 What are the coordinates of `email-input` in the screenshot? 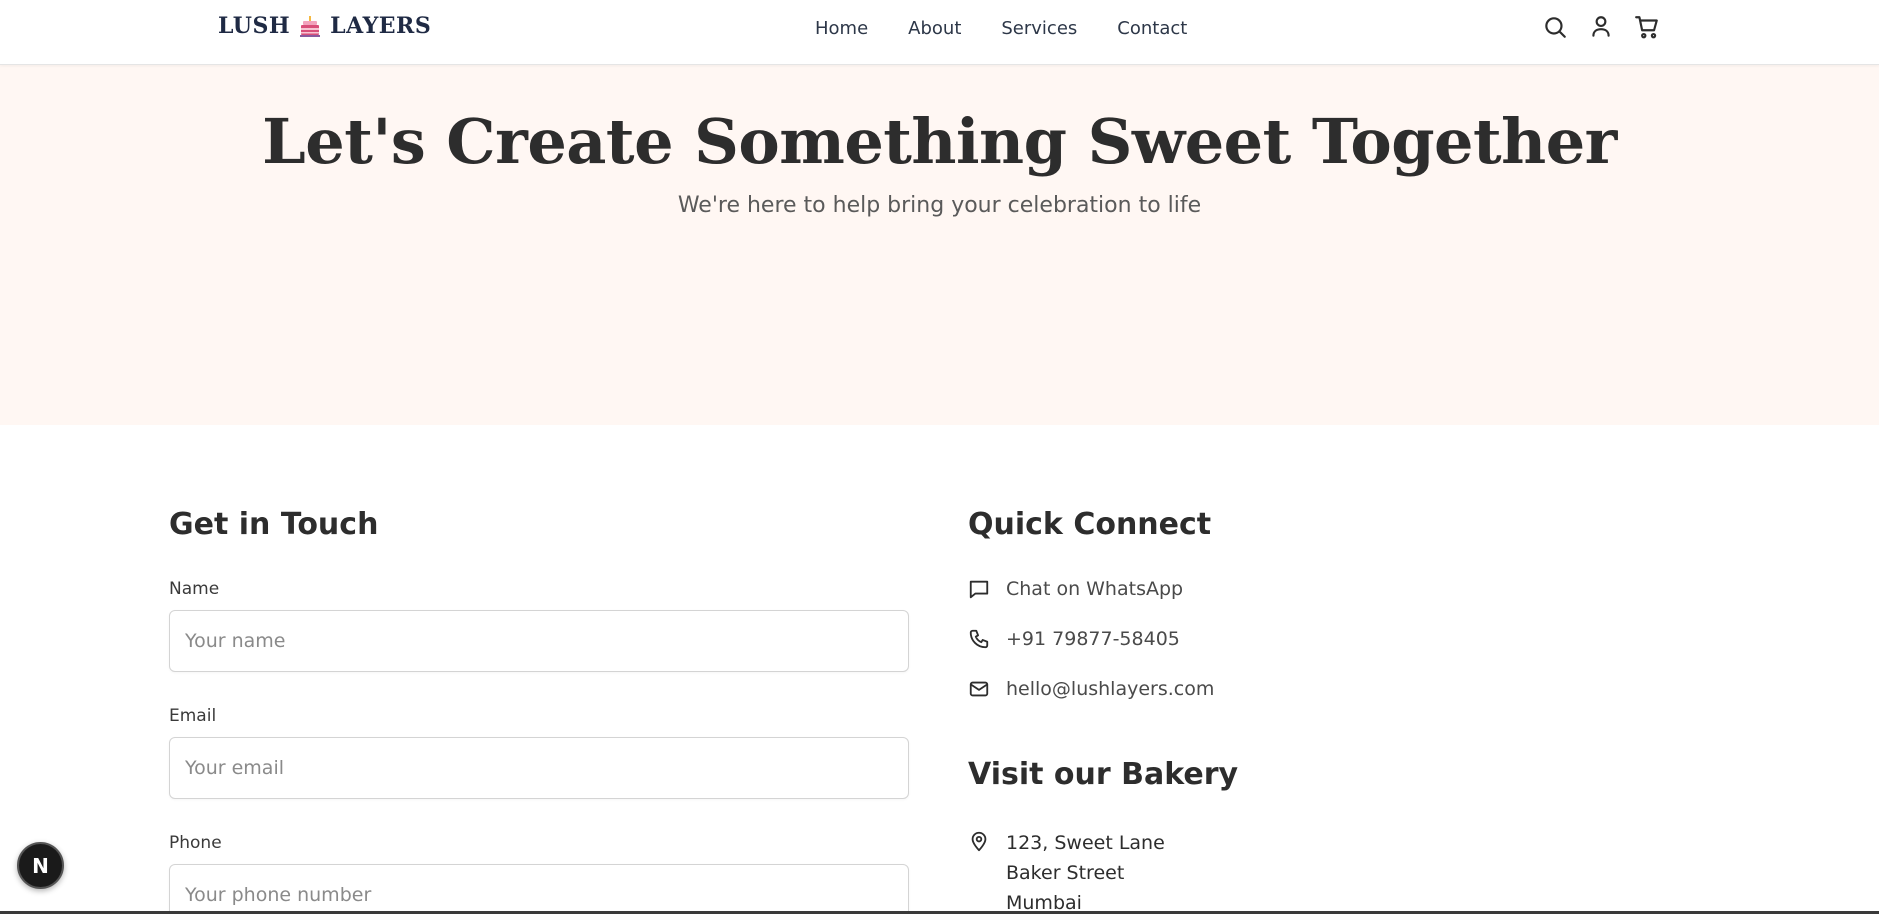 It's located at (539, 768).